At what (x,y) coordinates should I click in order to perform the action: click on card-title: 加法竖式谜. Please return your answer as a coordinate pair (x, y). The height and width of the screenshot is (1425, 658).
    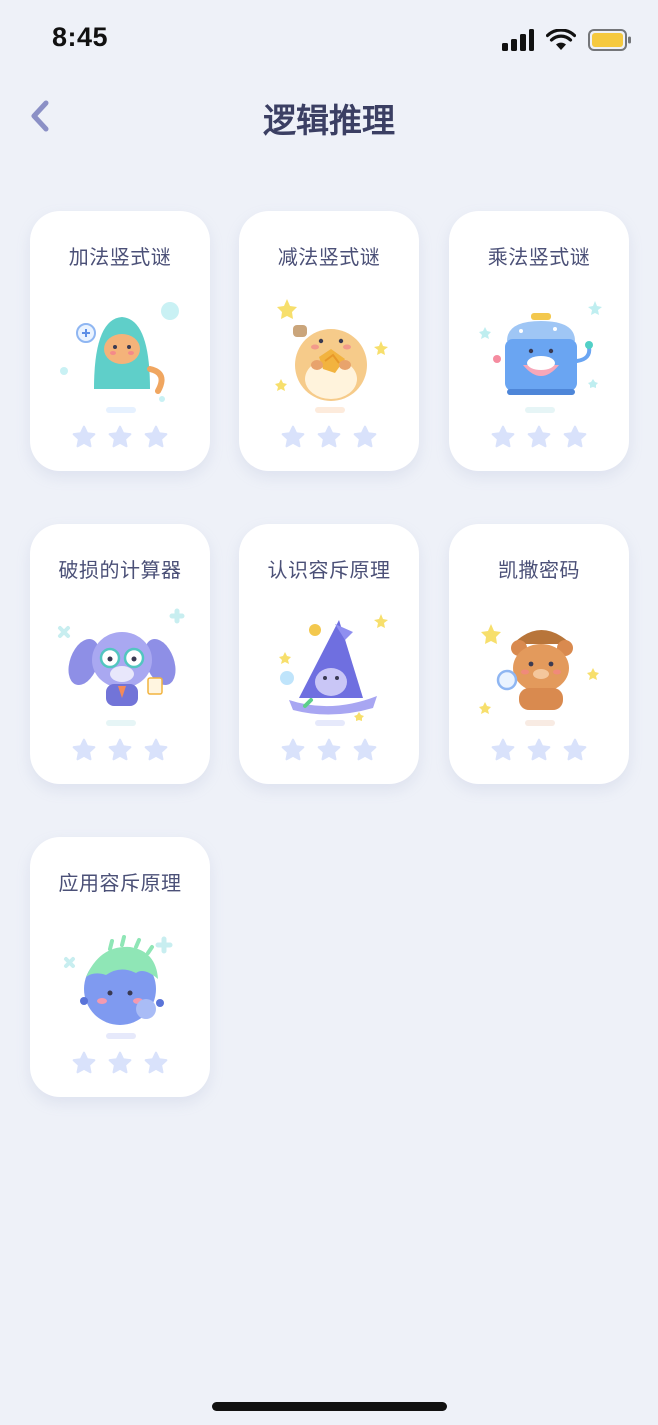
    Looking at the image, I should click on (120, 257).